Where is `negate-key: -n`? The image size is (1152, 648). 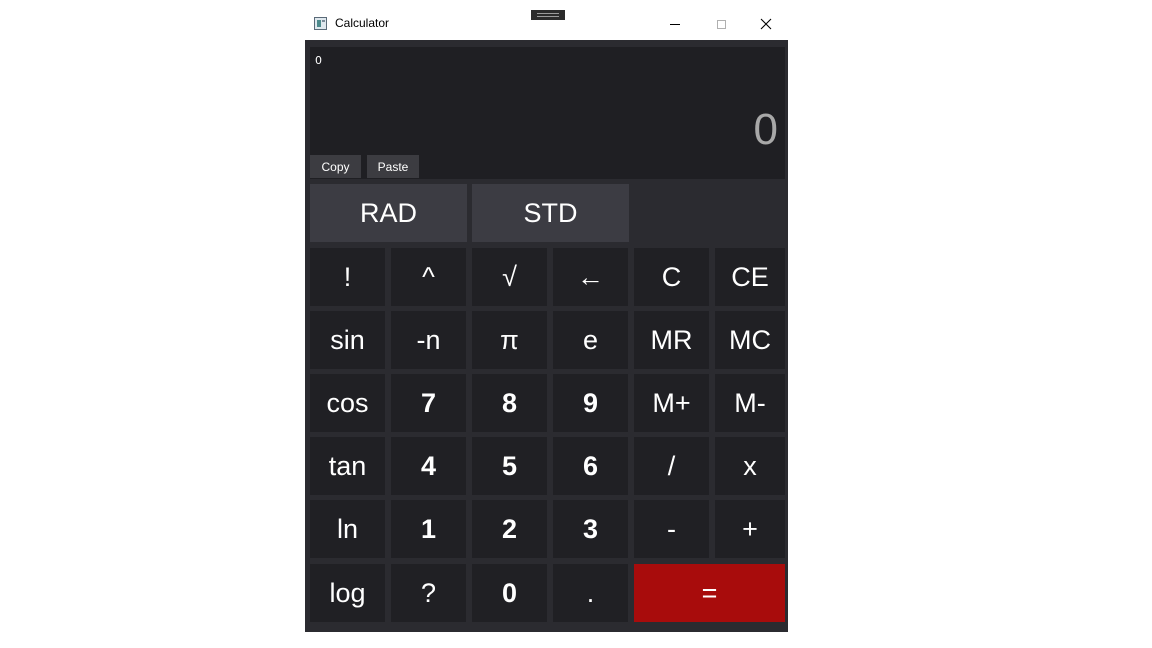 negate-key: -n is located at coordinates (428, 340).